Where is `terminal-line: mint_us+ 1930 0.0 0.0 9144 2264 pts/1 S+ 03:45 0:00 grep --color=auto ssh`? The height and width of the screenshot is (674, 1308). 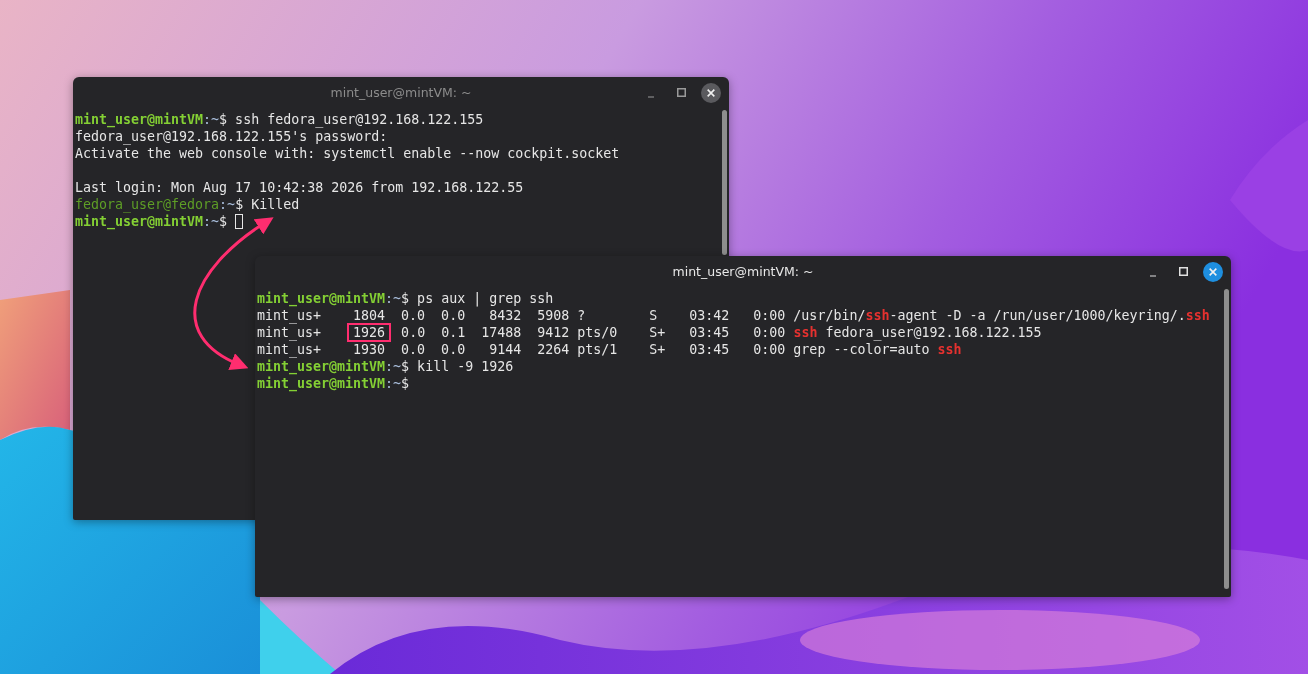
terminal-line: mint_us+ 1930 0.0 0.0 9144 2264 pts/1 S+ 03:45 0:00 grep --color=auto ssh is located at coordinates (609, 349).